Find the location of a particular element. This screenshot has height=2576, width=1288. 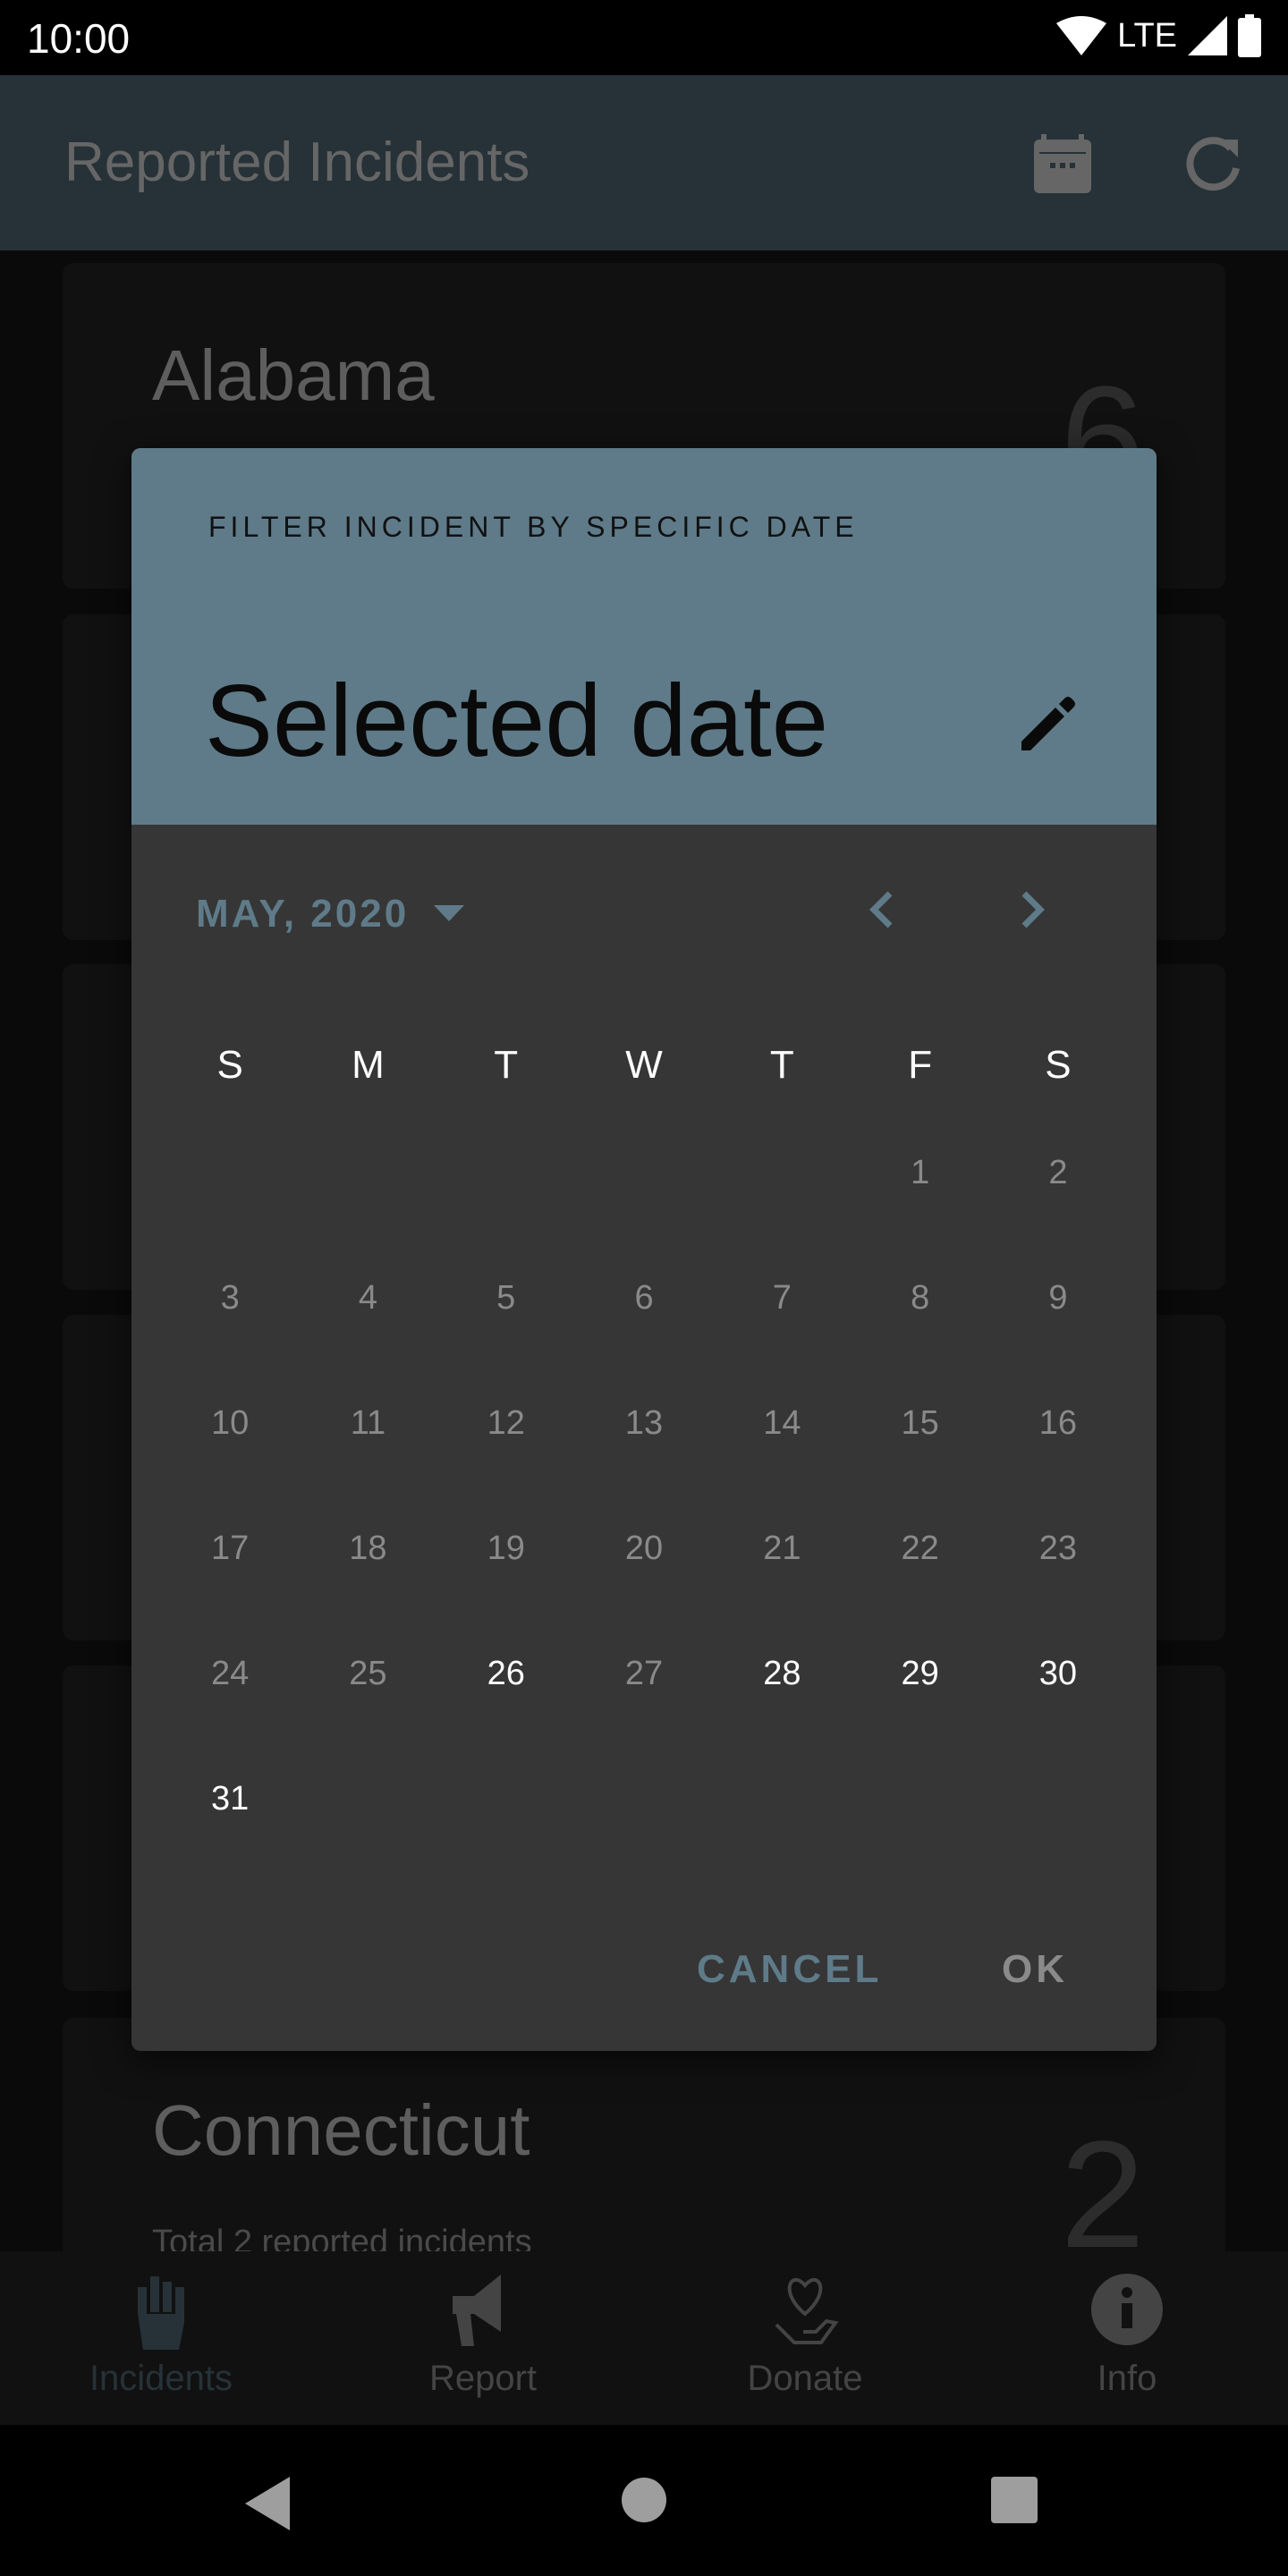

bottom-navigation: Incidents Report Donate Info is located at coordinates (644, 2338).